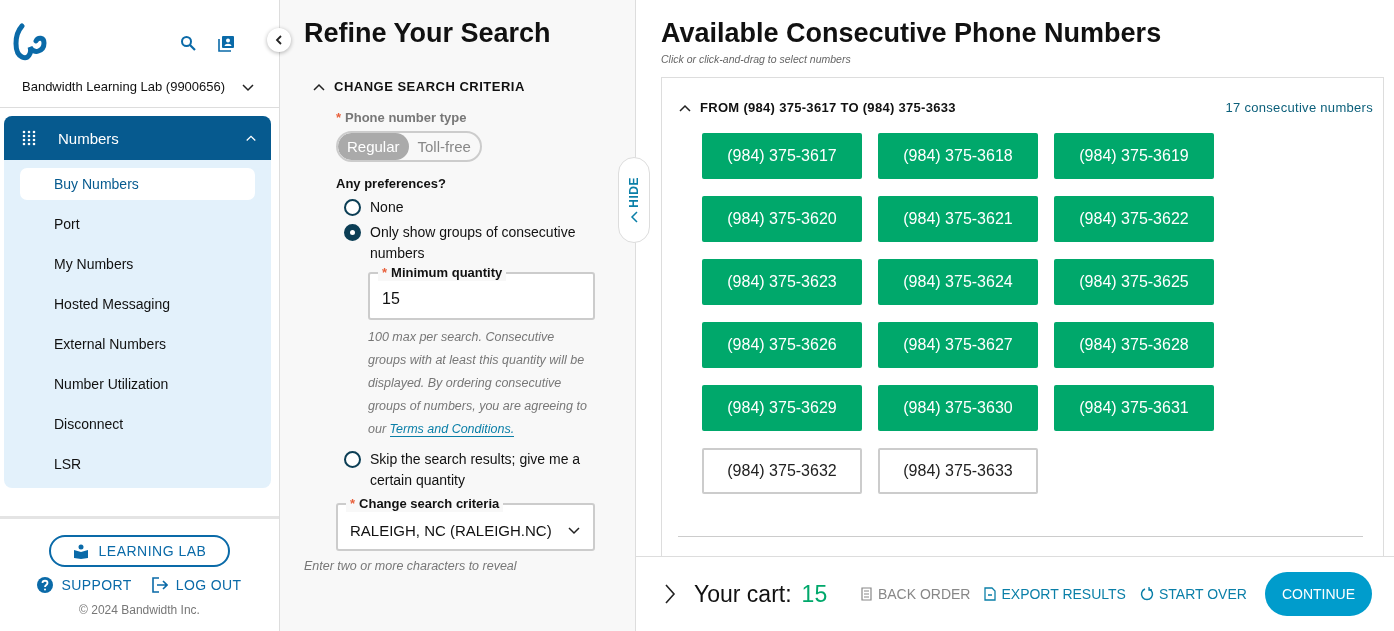  I want to click on logo, so click(30, 43).